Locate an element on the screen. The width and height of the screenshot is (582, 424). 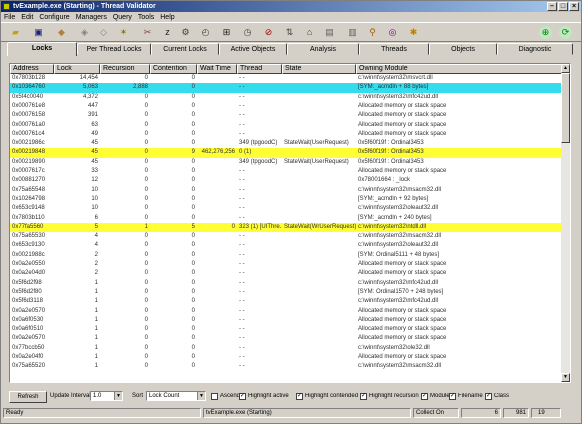
watch-icon: ◷ is located at coordinates (247, 32).